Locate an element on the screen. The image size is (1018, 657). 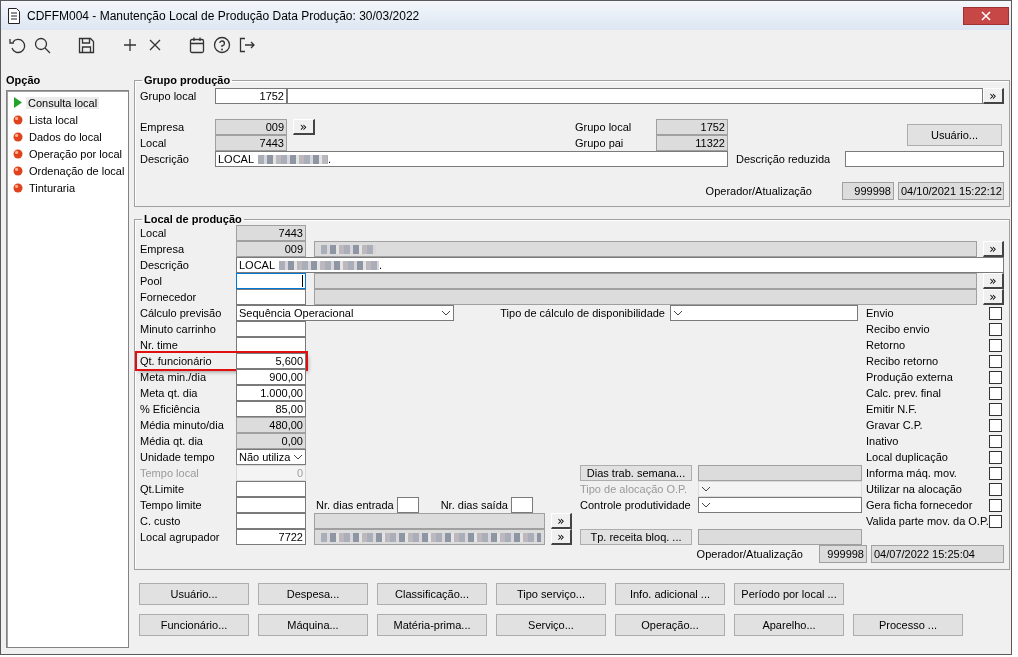
text-field: 900,00 is located at coordinates (271, 377).